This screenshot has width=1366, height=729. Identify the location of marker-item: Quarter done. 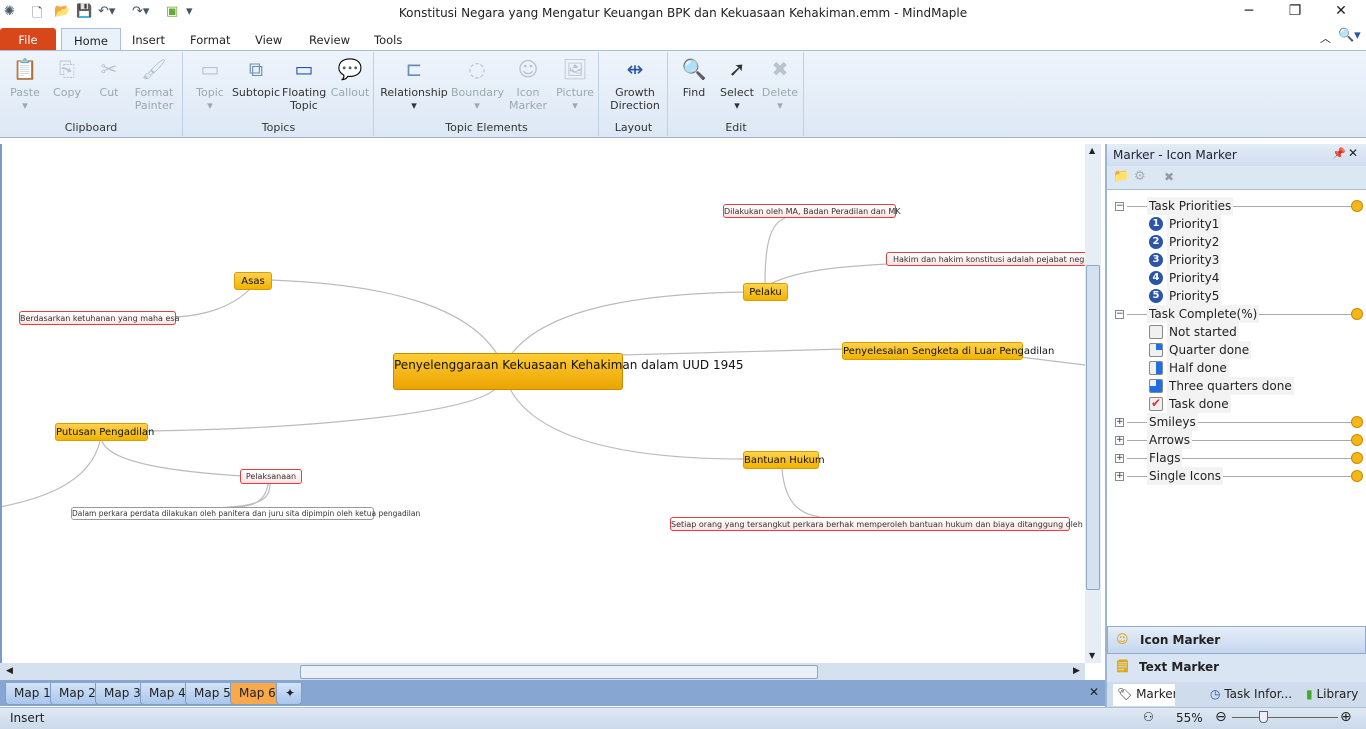
(1209, 350).